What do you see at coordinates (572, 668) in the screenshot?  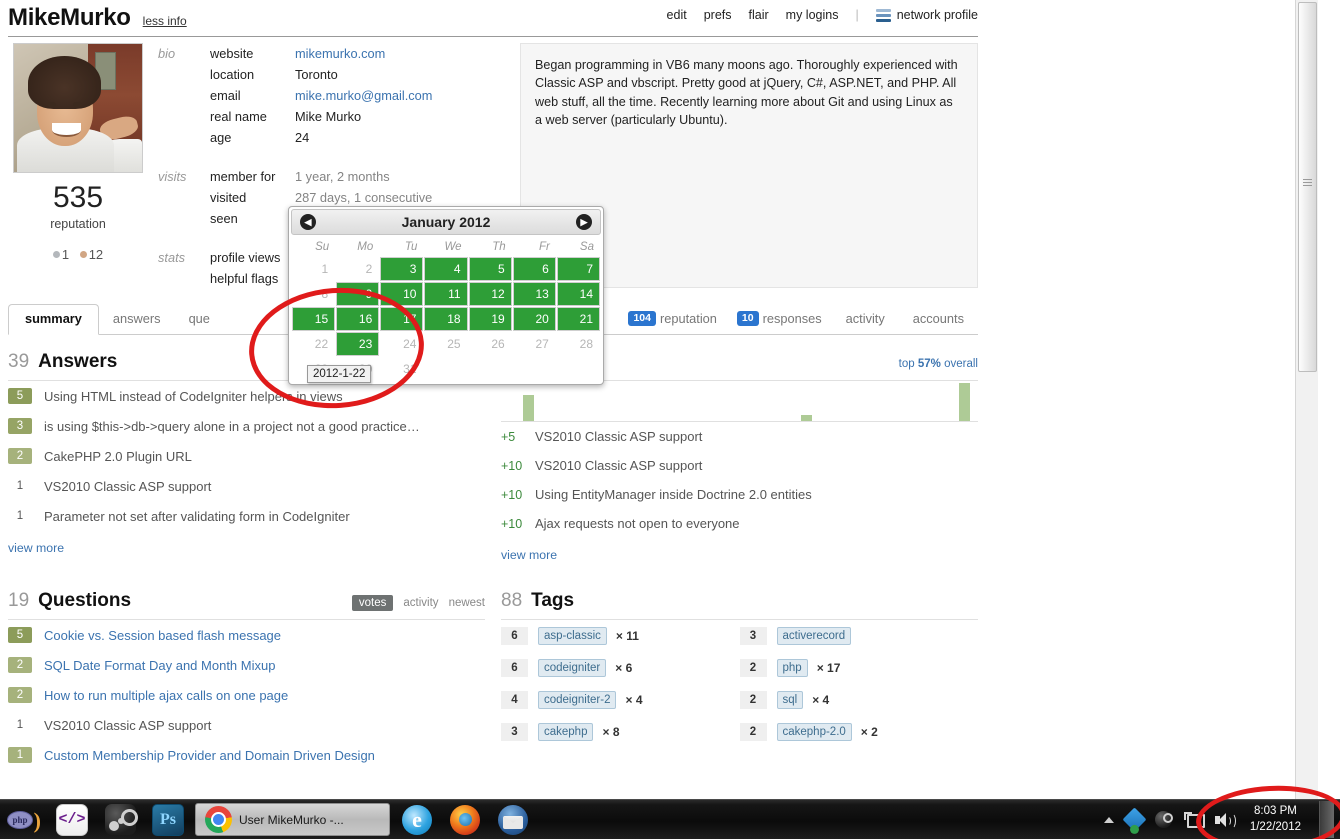 I see `tag-chip: codeigniter` at bounding box center [572, 668].